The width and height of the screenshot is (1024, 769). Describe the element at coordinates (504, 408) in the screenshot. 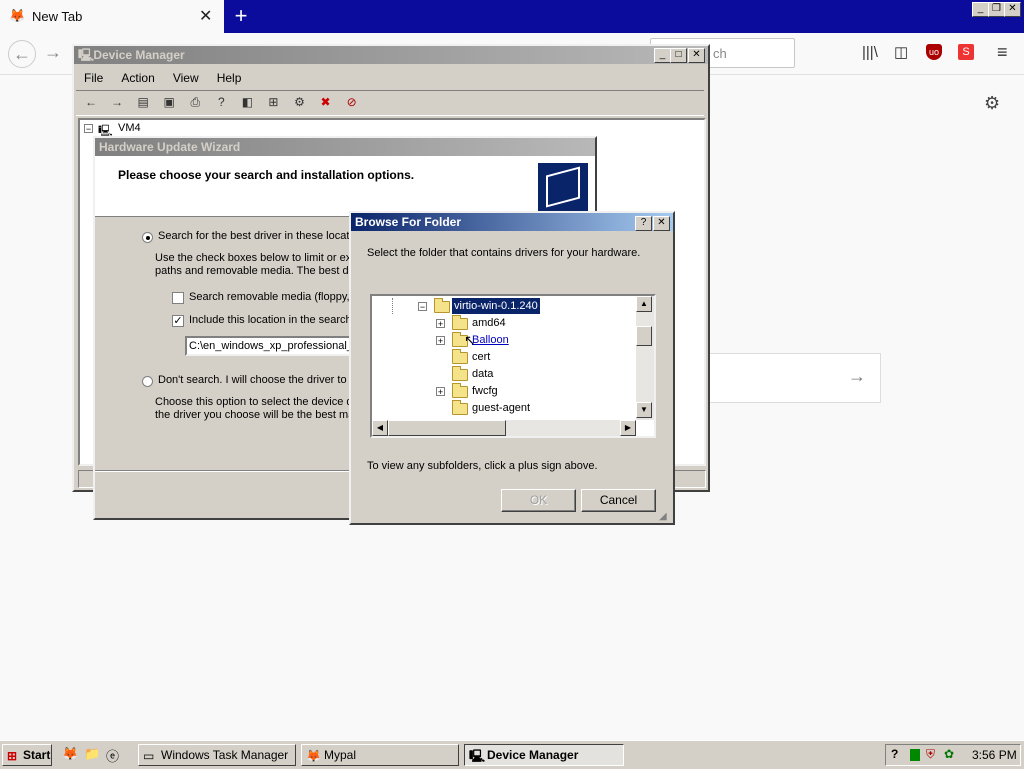

I see `tree-item: guest-agent` at that location.